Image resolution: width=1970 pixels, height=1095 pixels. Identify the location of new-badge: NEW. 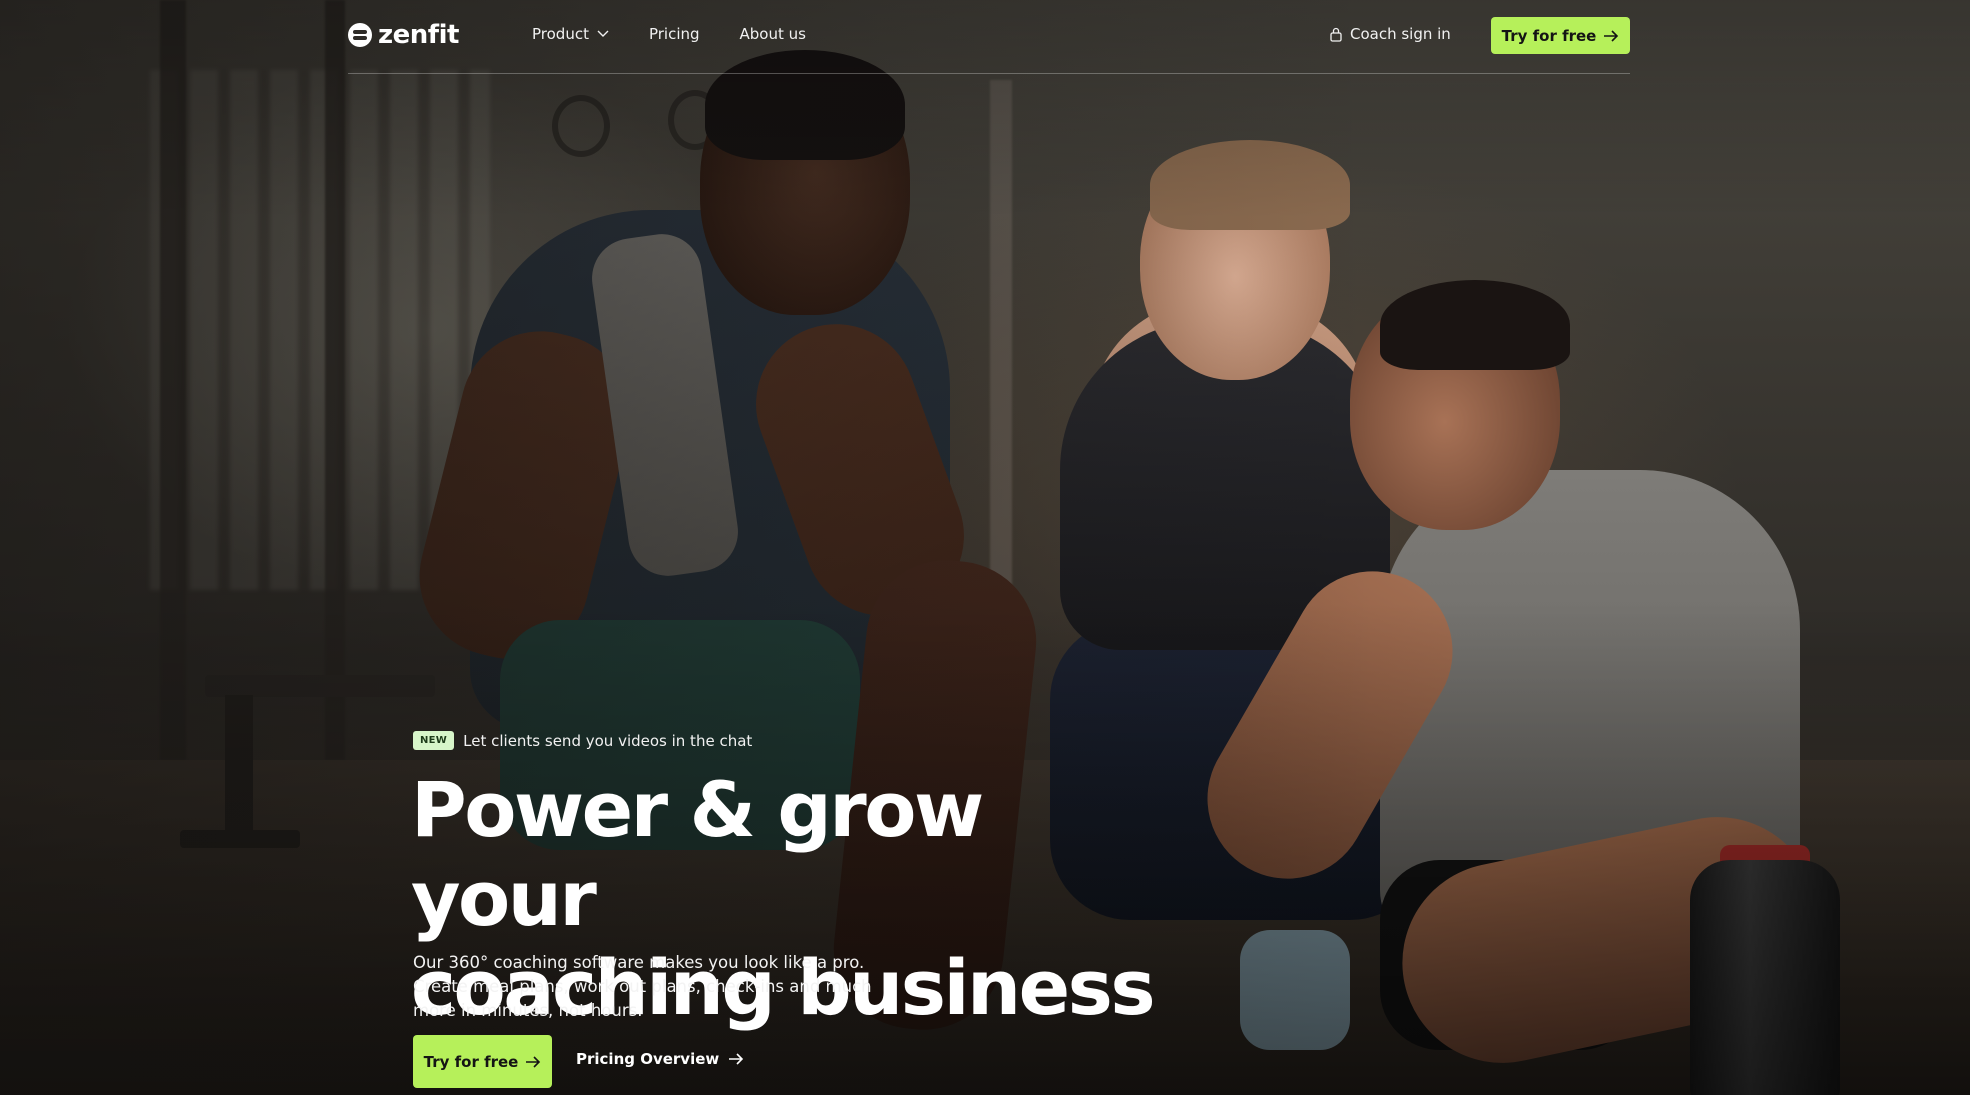
(434, 740).